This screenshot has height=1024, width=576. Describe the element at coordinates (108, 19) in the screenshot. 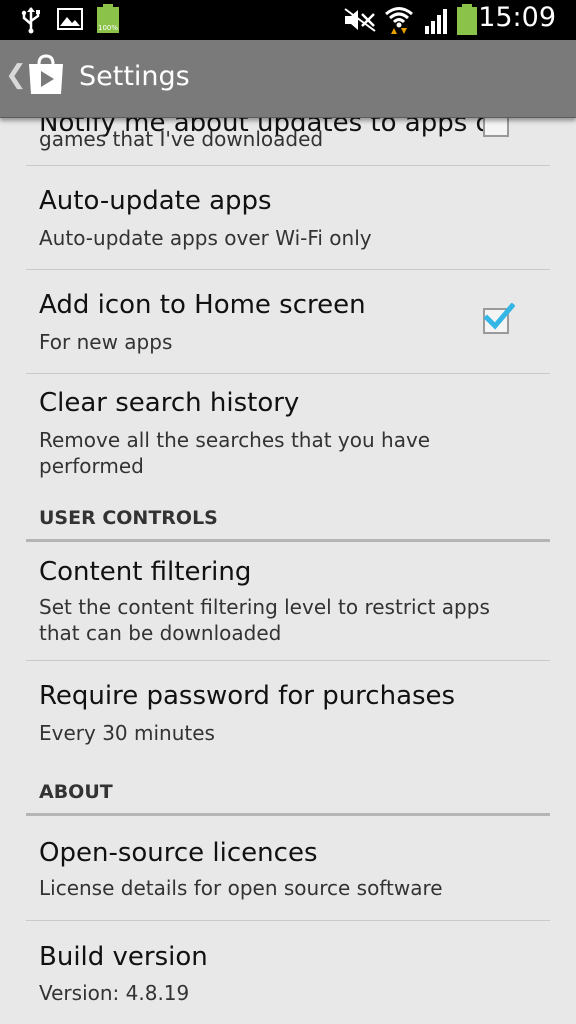

I see `battery-icon: 100%` at that location.